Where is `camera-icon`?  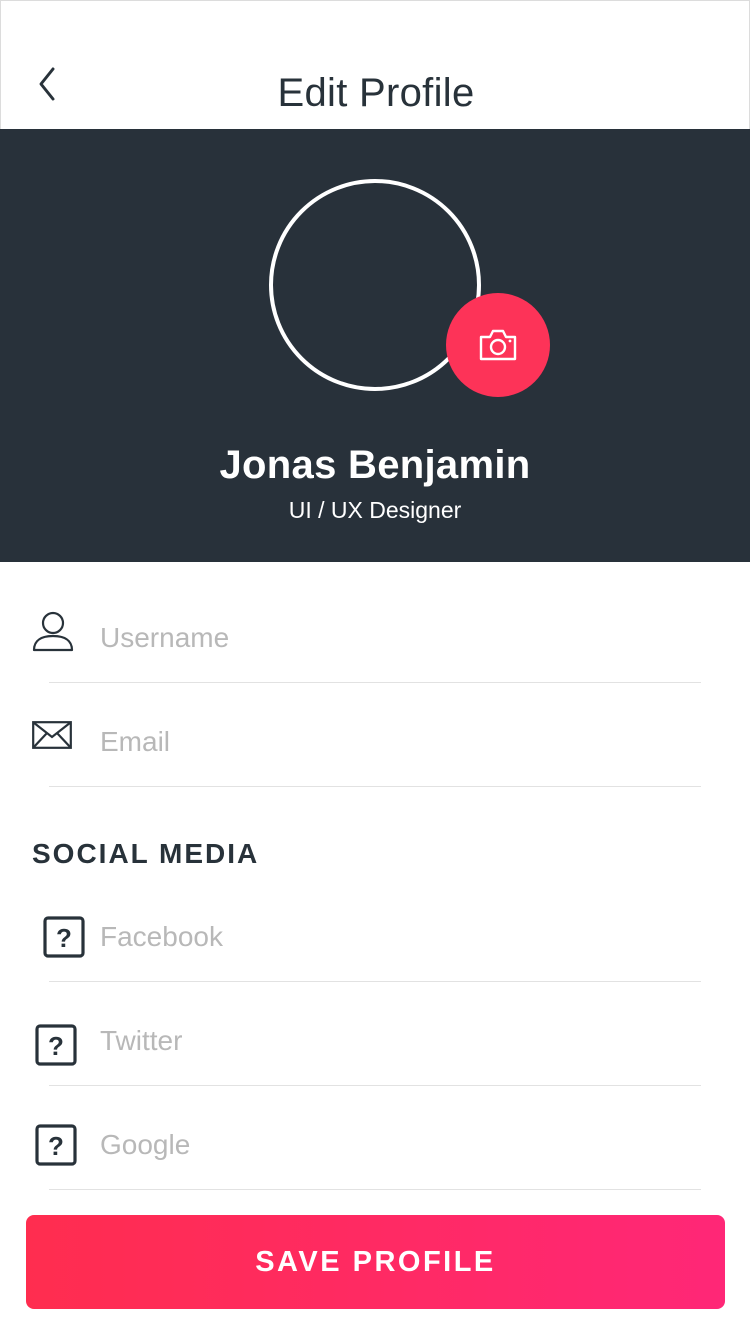
camera-icon is located at coordinates (498, 345).